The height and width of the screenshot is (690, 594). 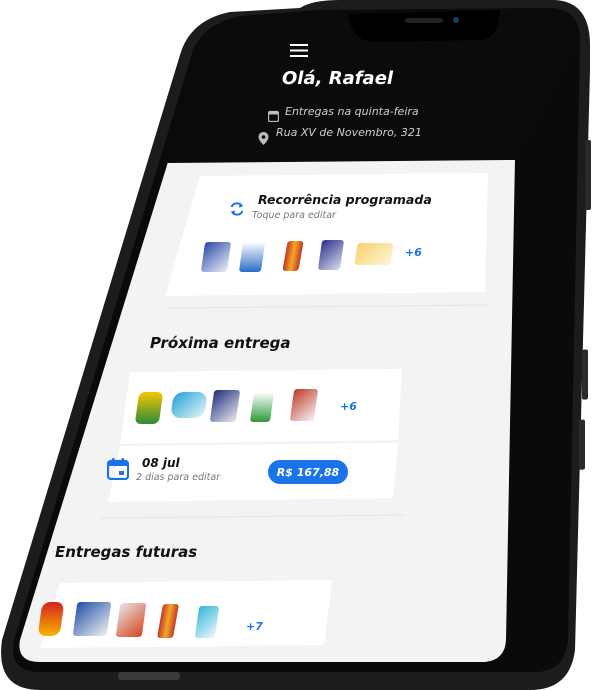 What do you see at coordinates (308, 472) in the screenshot?
I see `next-delivery-price-badge: R$ 167,88` at bounding box center [308, 472].